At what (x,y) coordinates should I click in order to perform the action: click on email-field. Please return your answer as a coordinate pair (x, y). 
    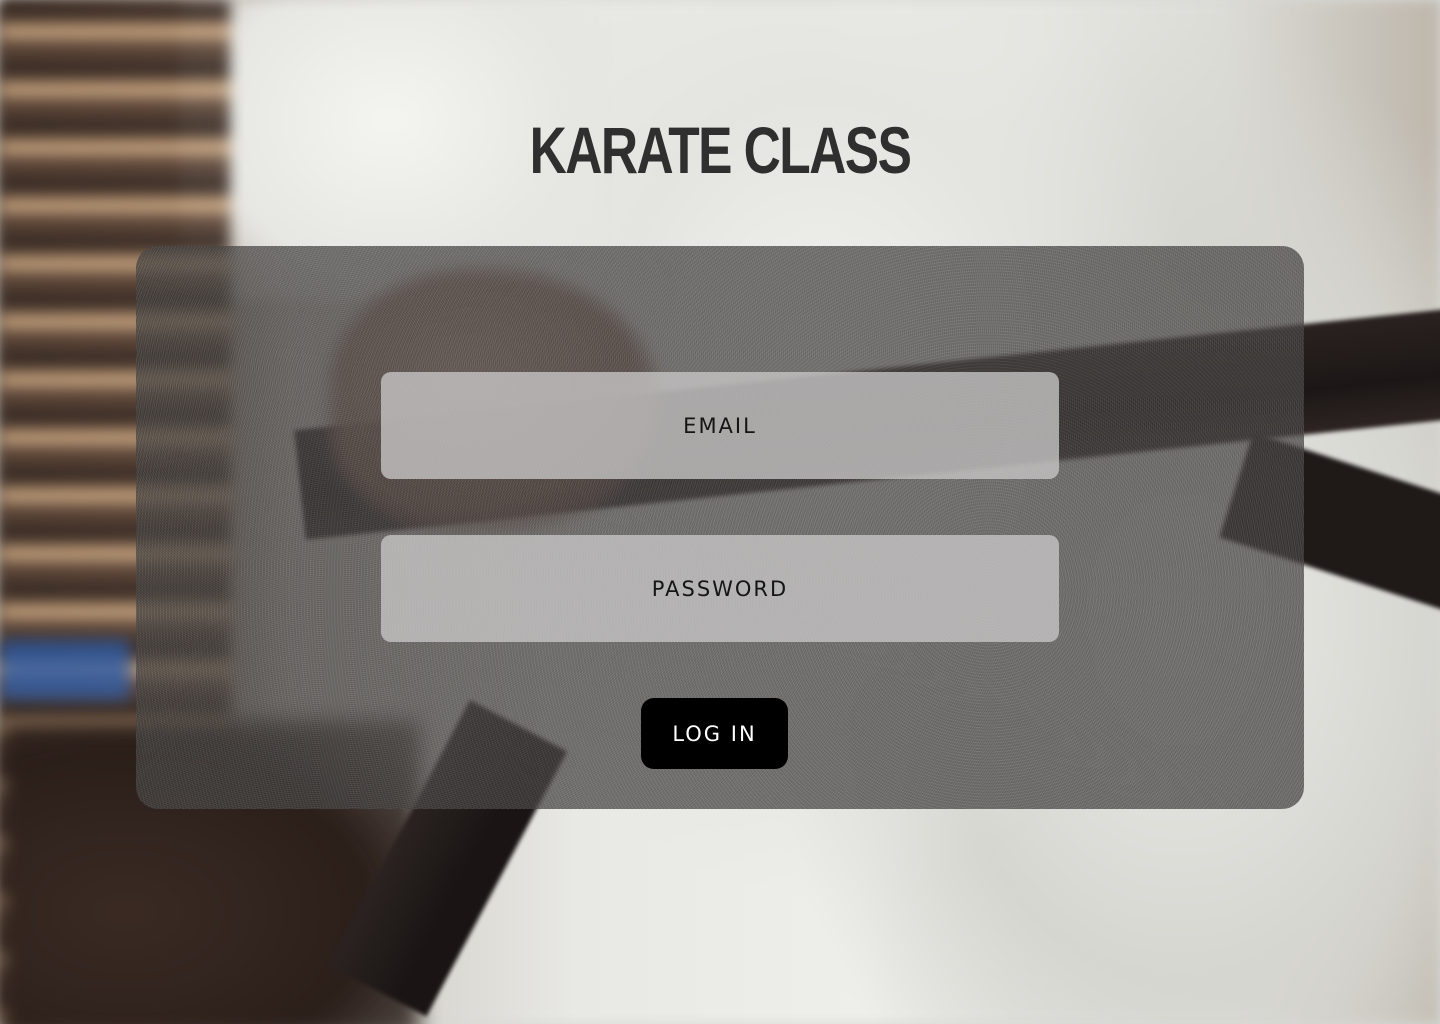
    Looking at the image, I should click on (720, 425).